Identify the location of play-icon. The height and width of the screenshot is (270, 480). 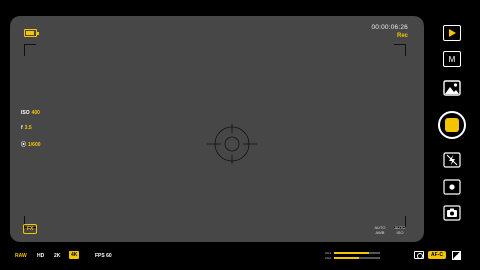
(452, 33).